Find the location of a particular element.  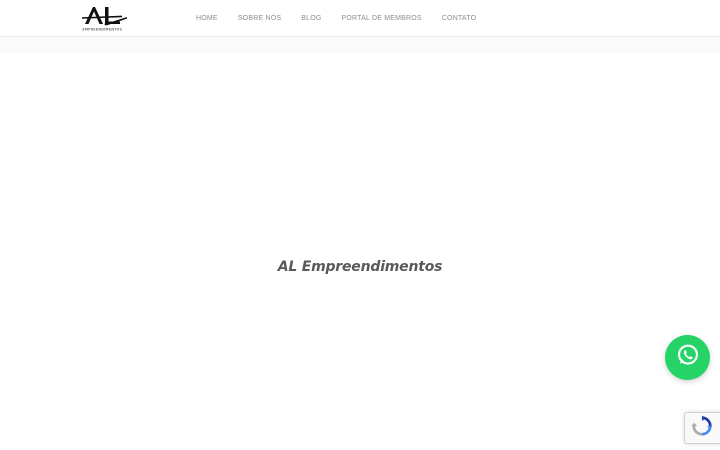

nav-item-contato: CONTATO is located at coordinates (459, 18).